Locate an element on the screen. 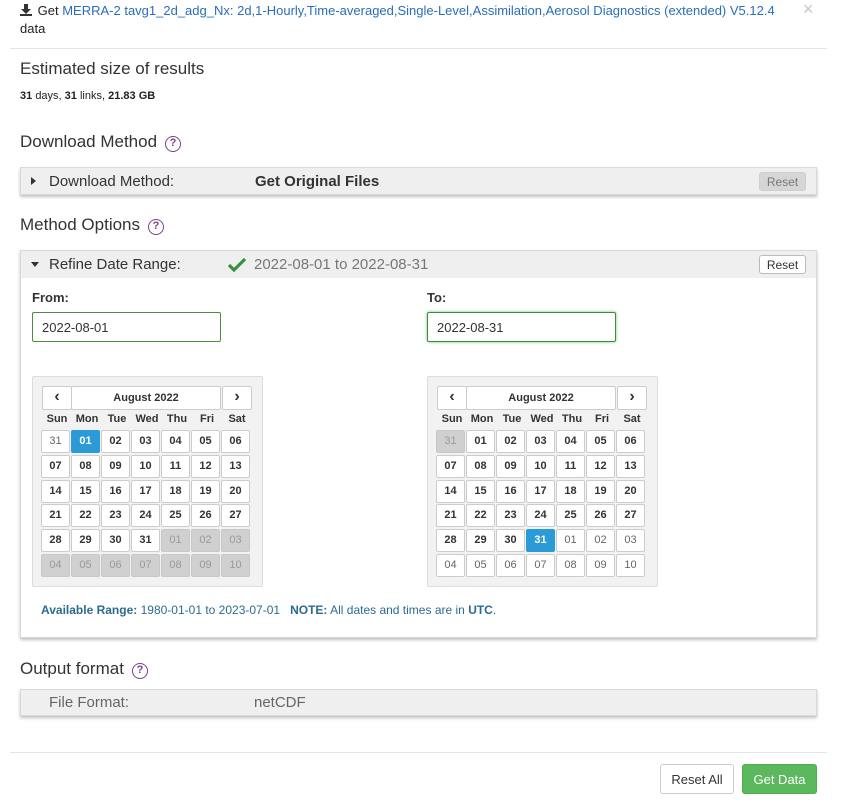 The image size is (845, 804). output-format-panel: File Format: netCDF is located at coordinates (418, 702).